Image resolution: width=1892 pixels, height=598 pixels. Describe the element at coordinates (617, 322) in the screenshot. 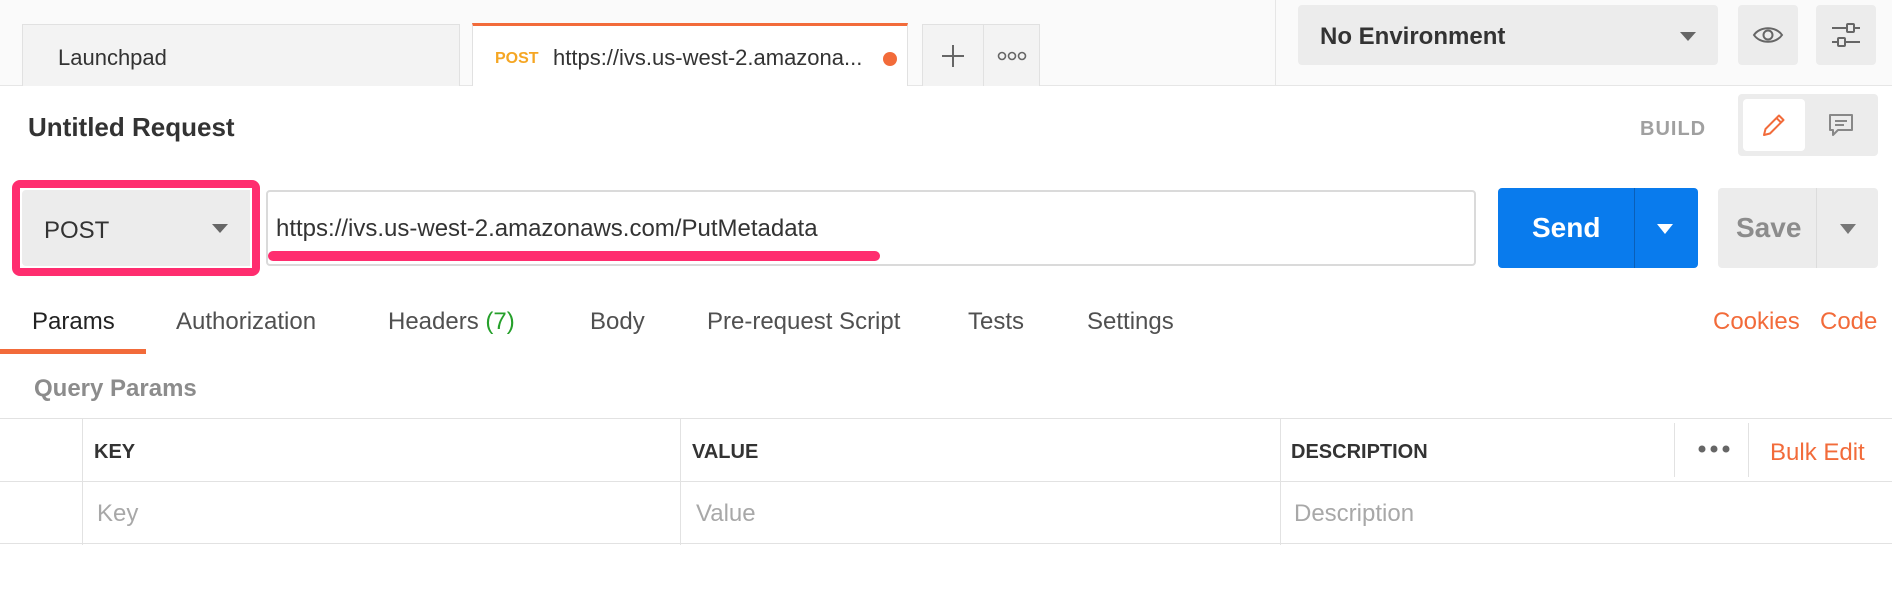

I see `tab-body: Body` at that location.